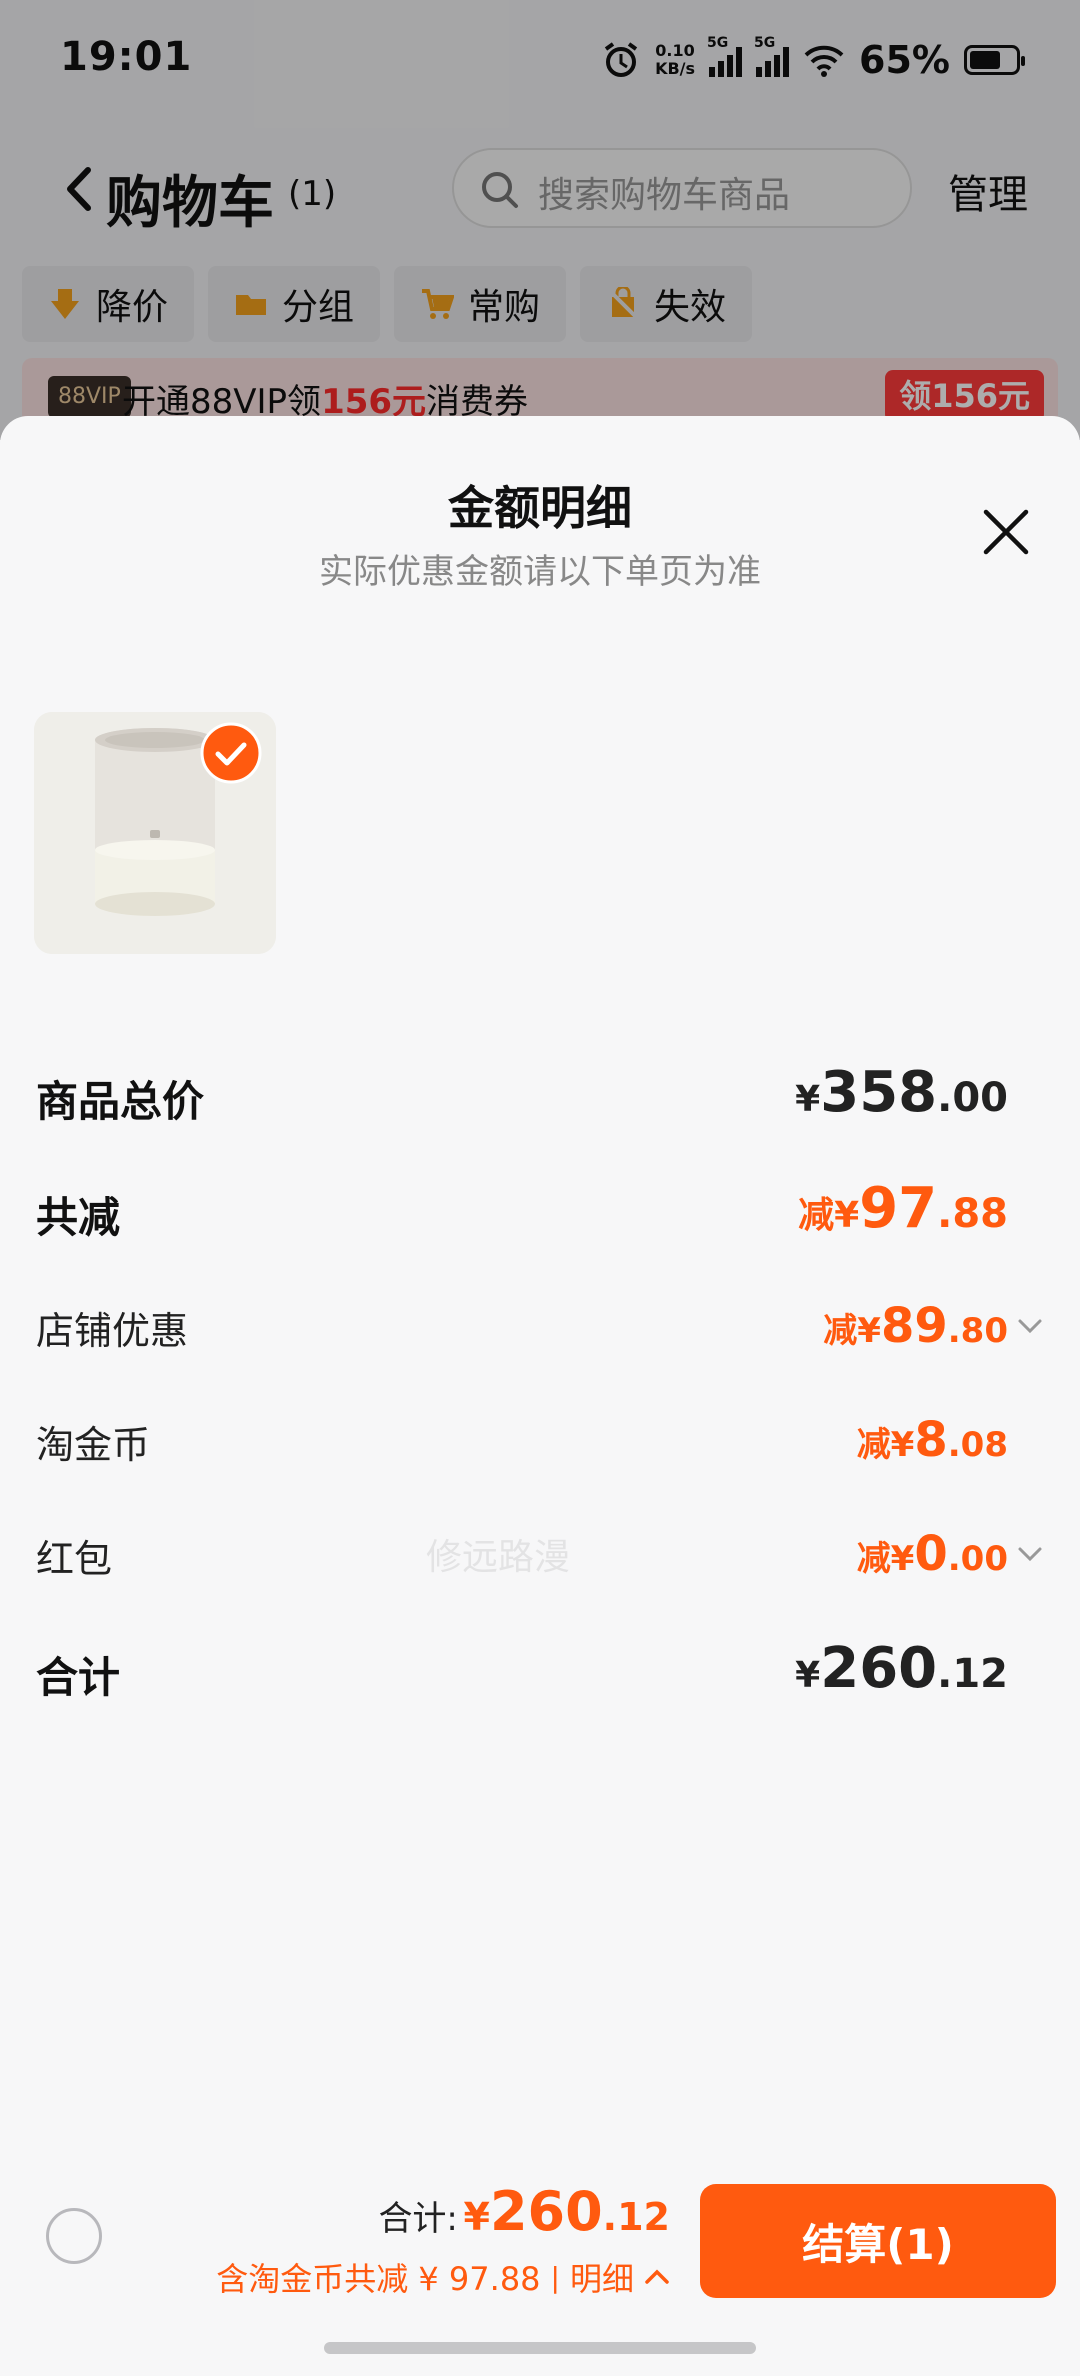 This screenshot has height=2376, width=1080. I want to click on taojinbi-amount: 减¥8.08, so click(932, 1440).